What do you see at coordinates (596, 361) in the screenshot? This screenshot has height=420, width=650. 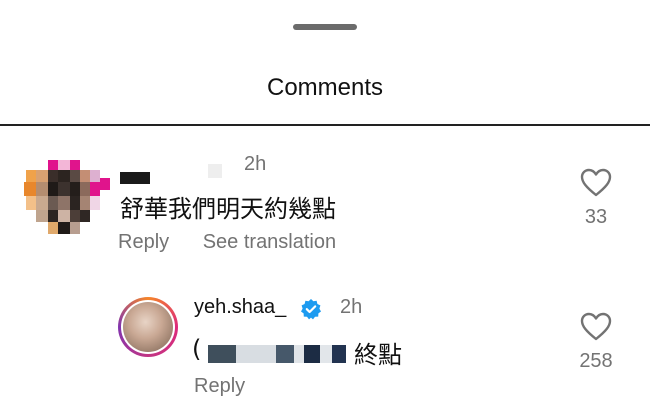 I see `like-count: 258` at bounding box center [596, 361].